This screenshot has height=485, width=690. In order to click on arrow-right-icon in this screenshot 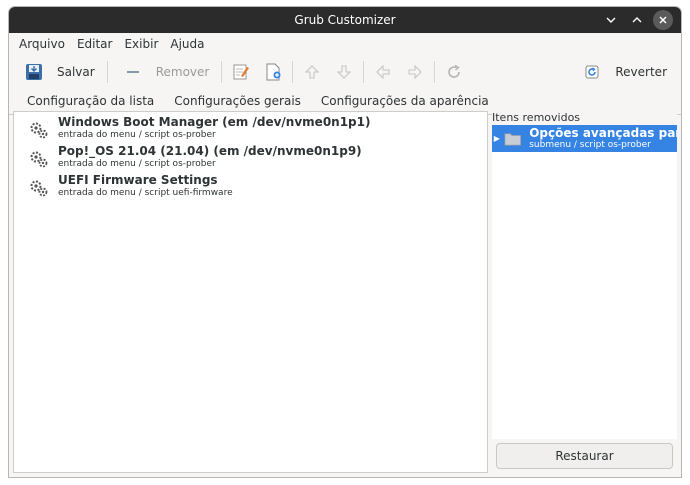, I will do `click(415, 72)`.